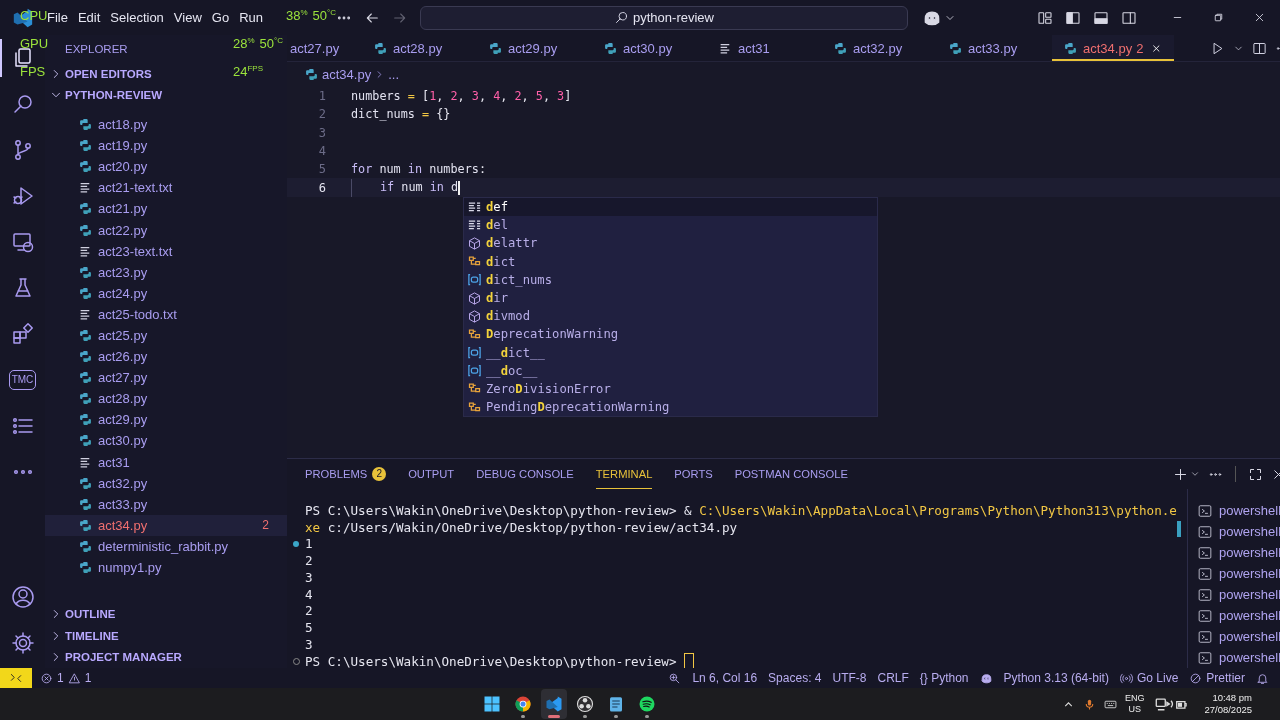 The width and height of the screenshot is (1280, 720). I want to click on new-terminal-icon, so click(1180, 474).